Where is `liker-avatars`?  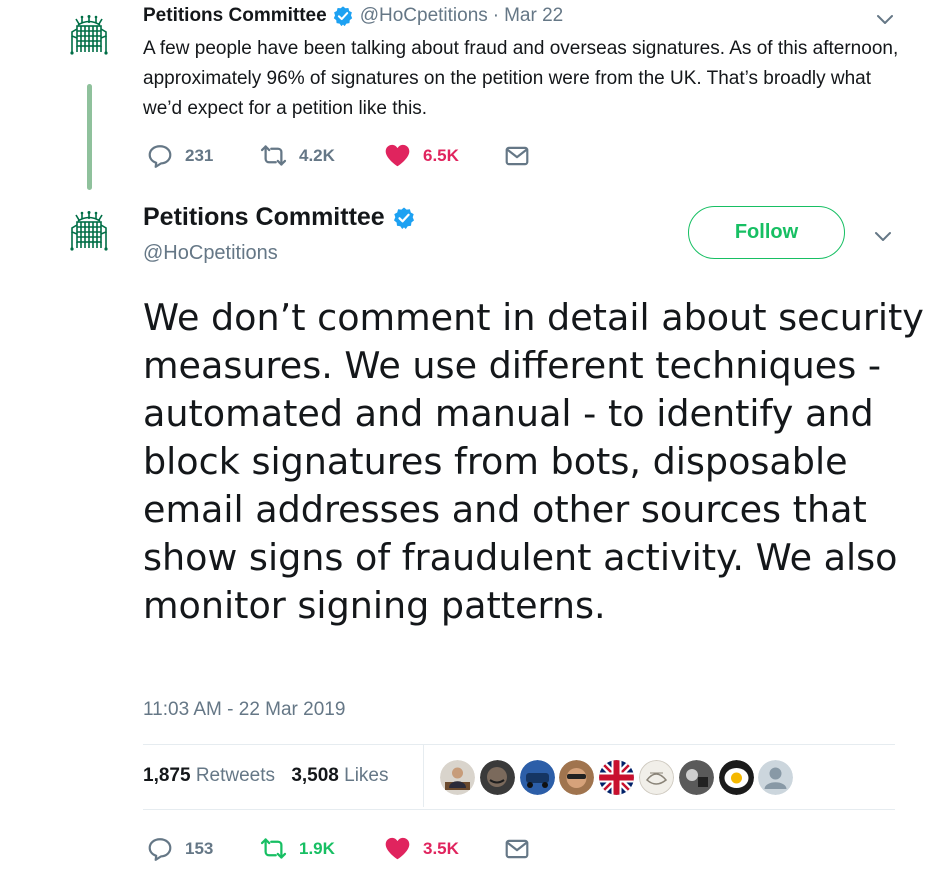 liker-avatars is located at coordinates (619, 777).